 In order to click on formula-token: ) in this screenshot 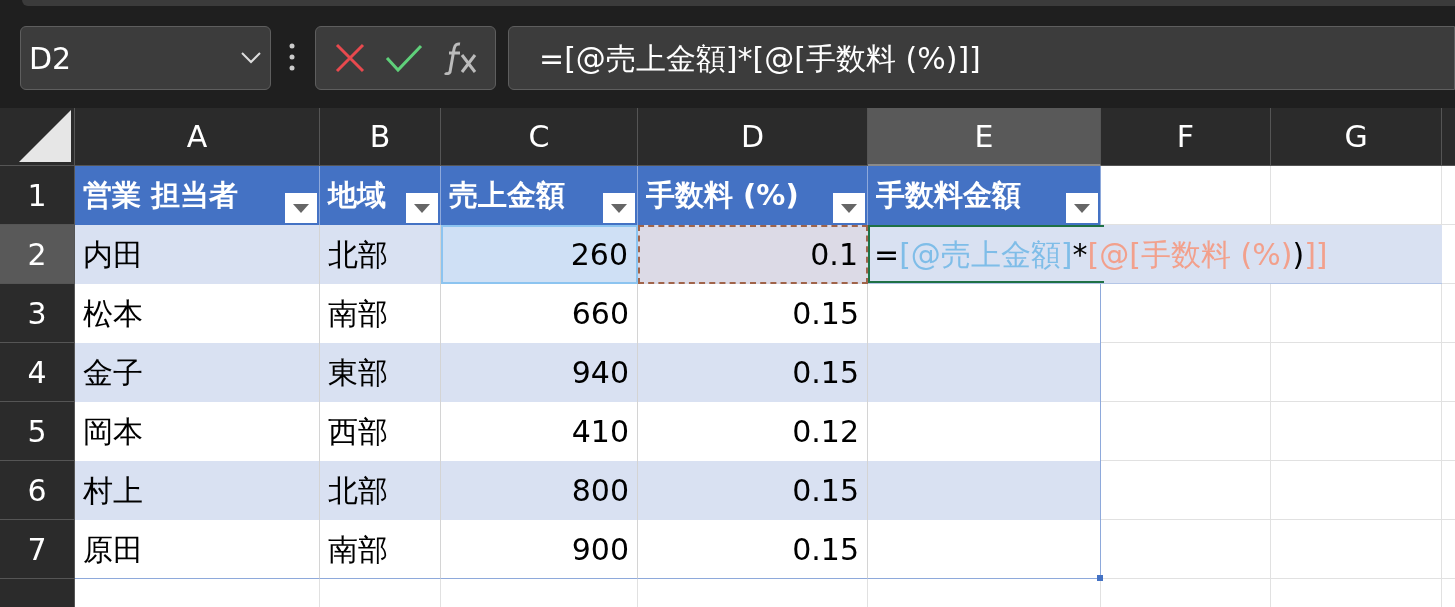, I will do `click(1298, 254)`.